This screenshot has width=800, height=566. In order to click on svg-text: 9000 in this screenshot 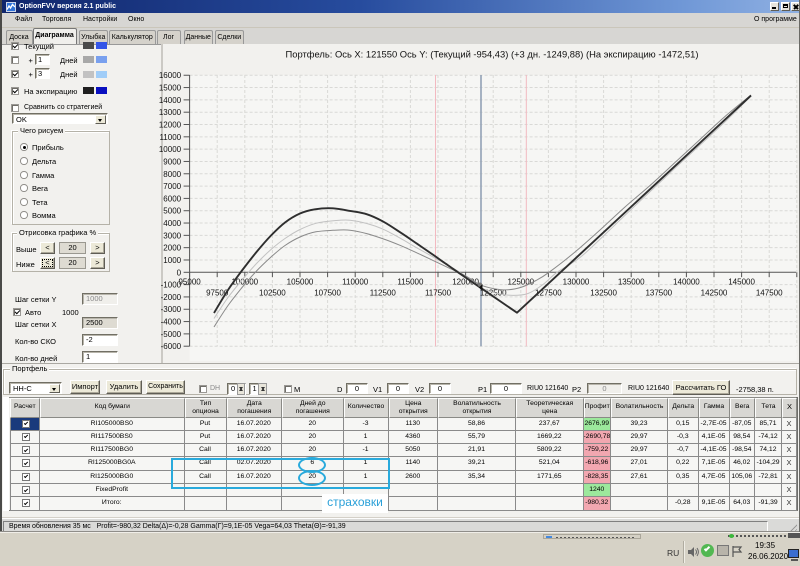, I will do `click(172, 161)`.